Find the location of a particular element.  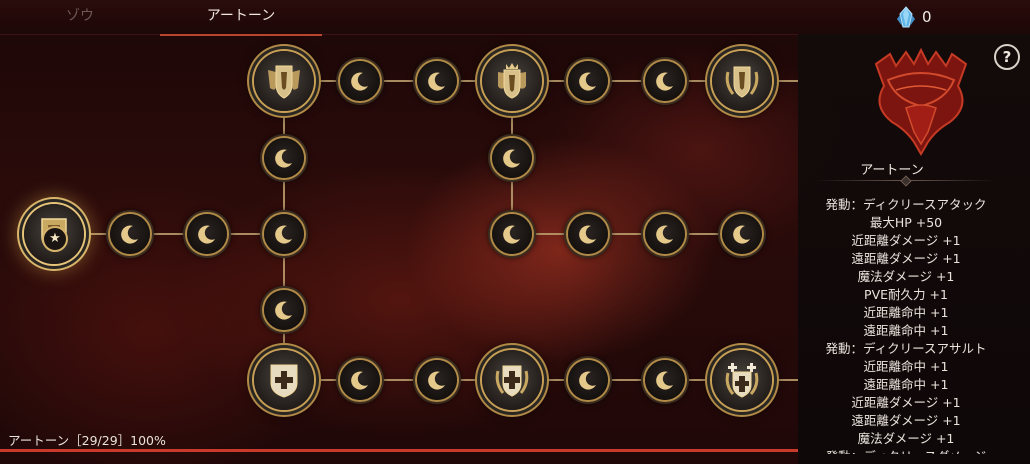

stat-line: 発動：ディクリースダメージ is located at coordinates (906, 450).